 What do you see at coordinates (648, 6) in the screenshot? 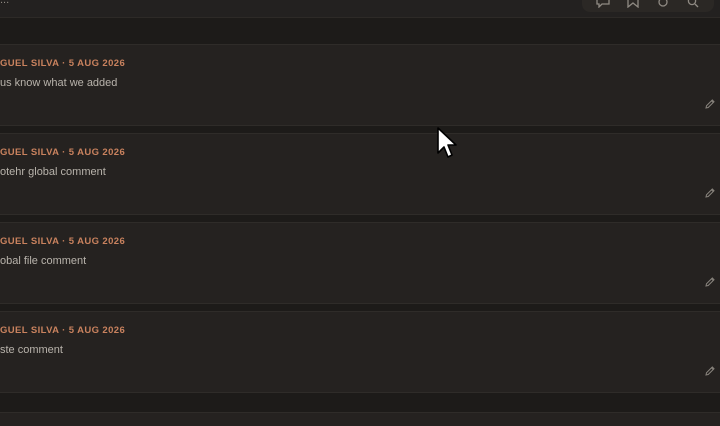
I see `toolbar` at bounding box center [648, 6].